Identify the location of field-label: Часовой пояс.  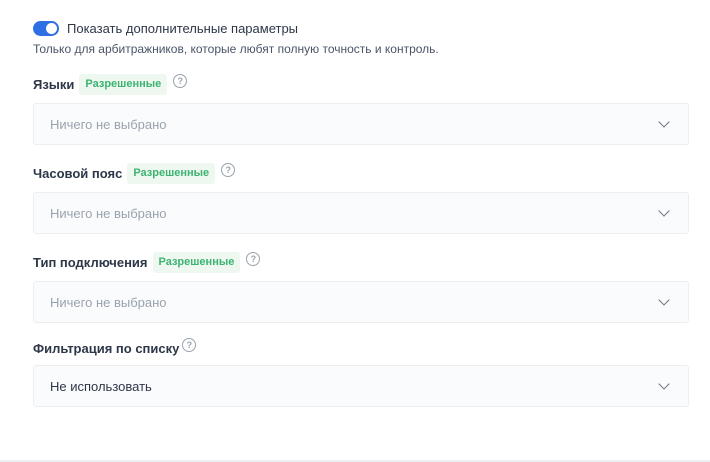
(78, 173).